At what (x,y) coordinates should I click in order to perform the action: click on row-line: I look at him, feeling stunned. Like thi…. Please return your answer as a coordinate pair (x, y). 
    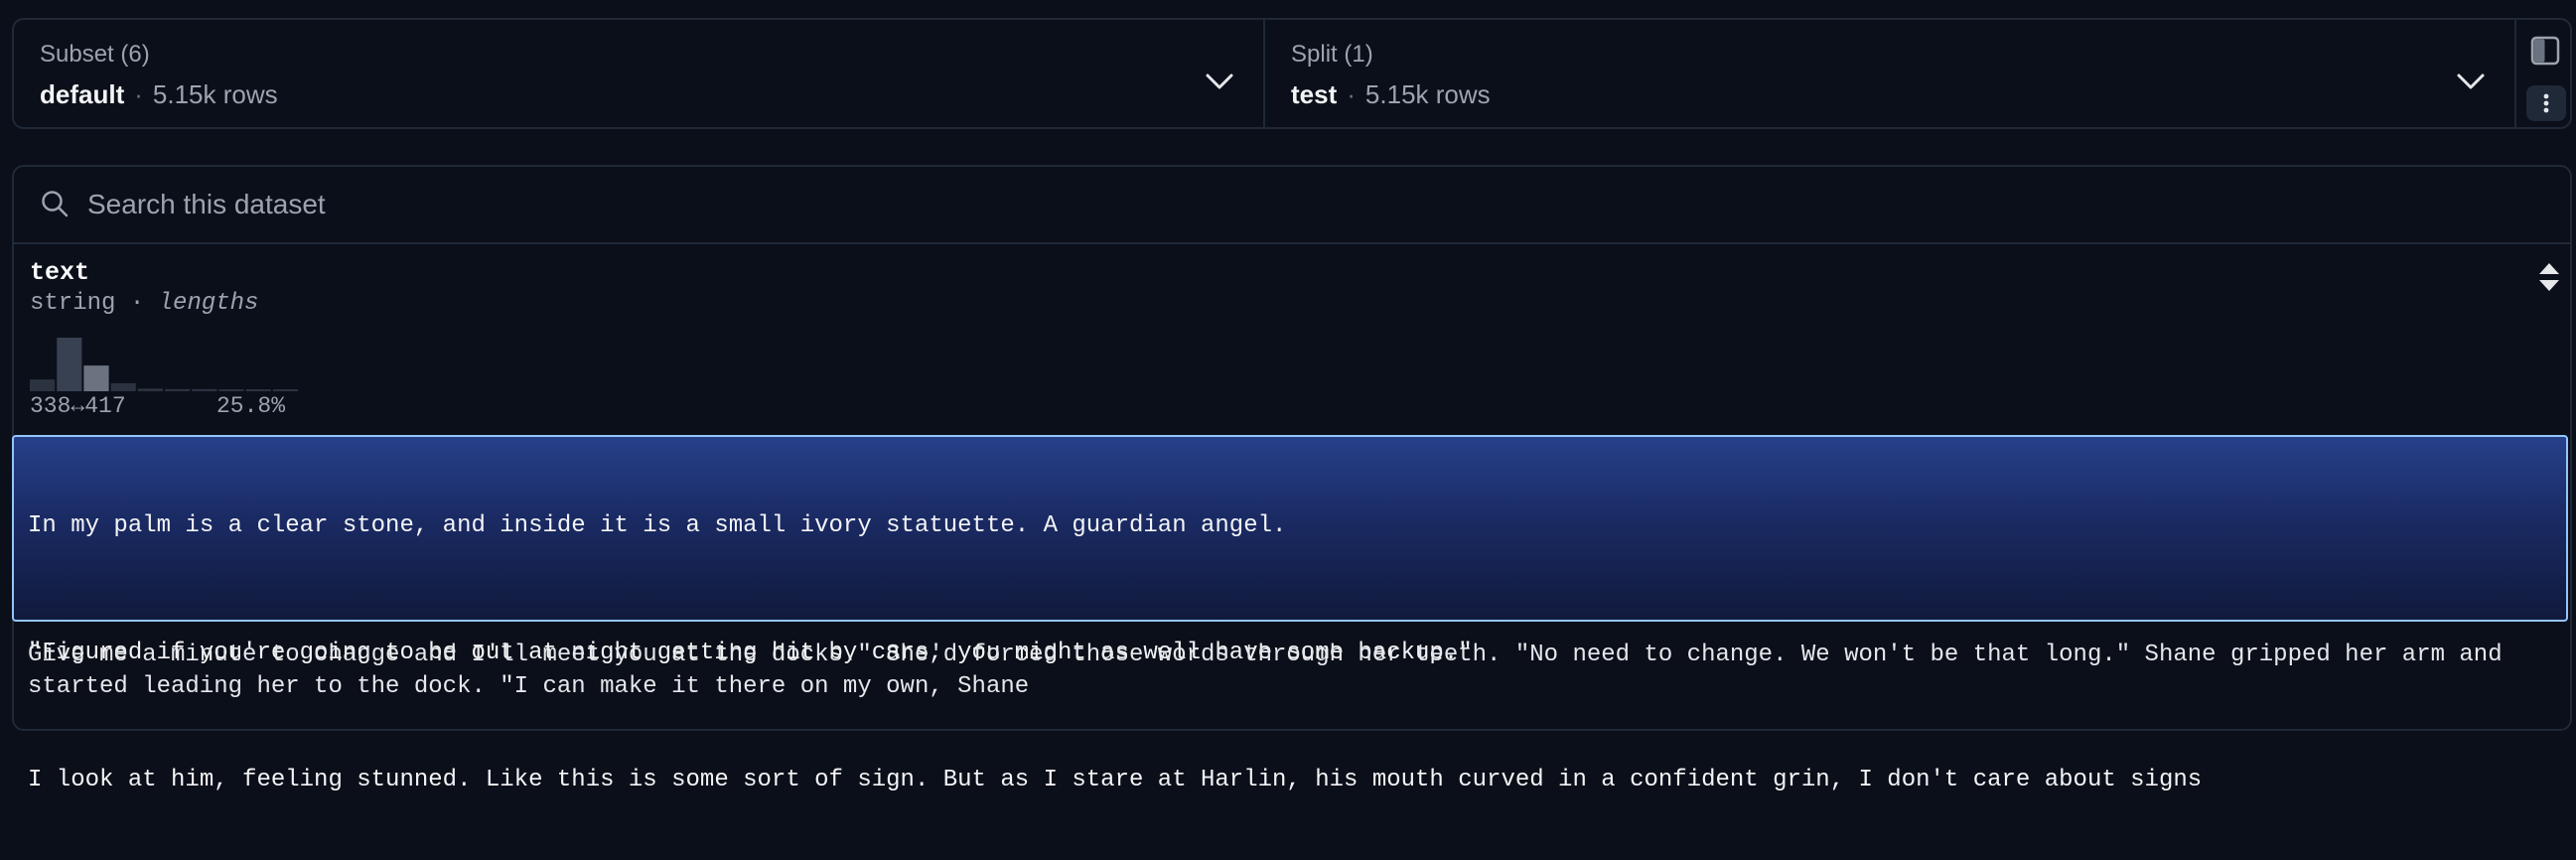
    Looking at the image, I should click on (1115, 780).